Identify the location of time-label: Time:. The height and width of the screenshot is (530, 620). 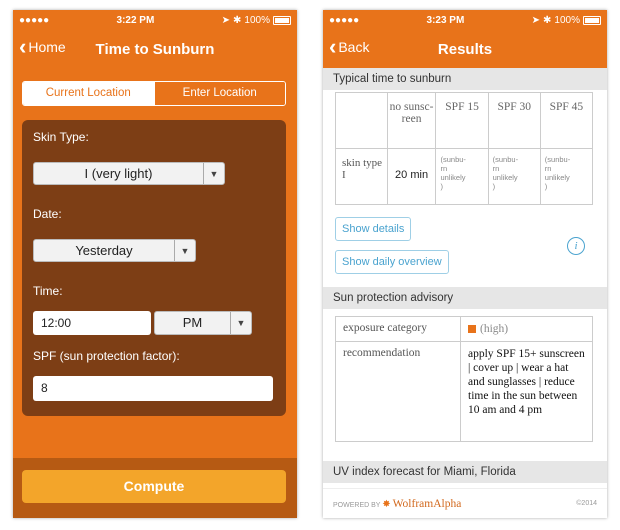
(48, 291).